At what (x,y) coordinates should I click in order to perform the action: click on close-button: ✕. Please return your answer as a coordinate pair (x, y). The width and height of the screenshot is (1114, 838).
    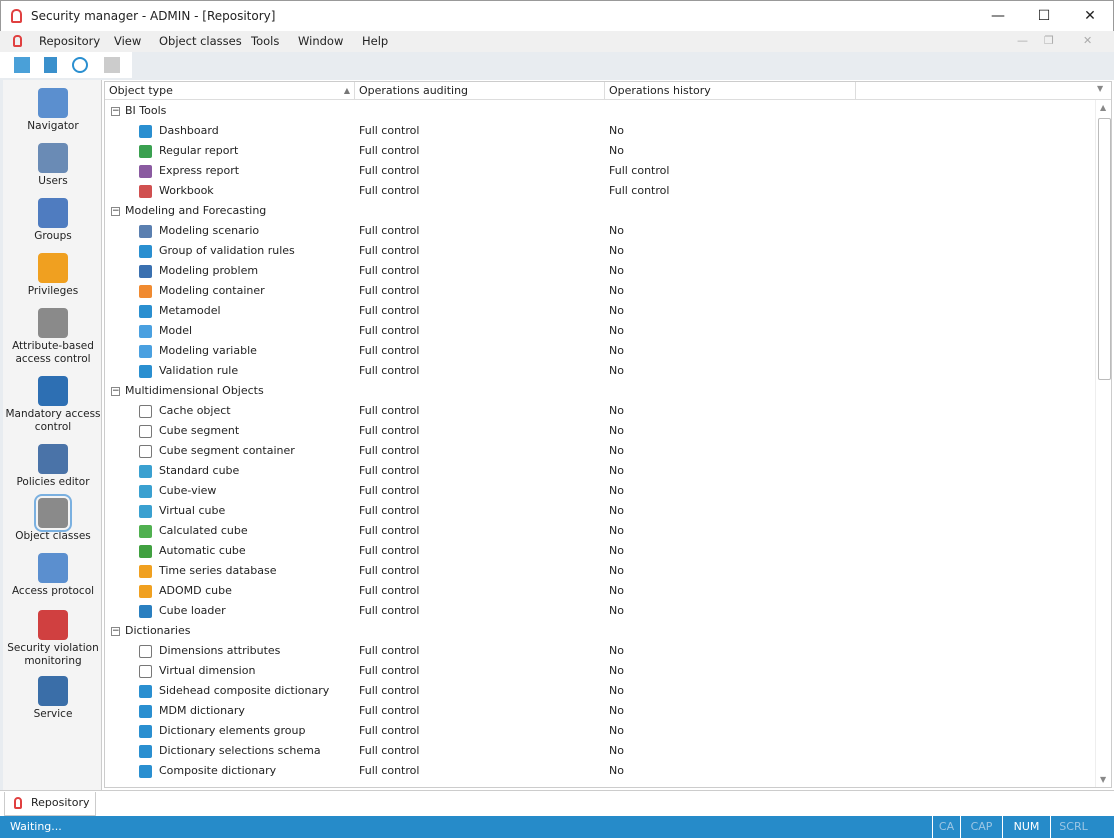
    Looking at the image, I should click on (1090, 16).